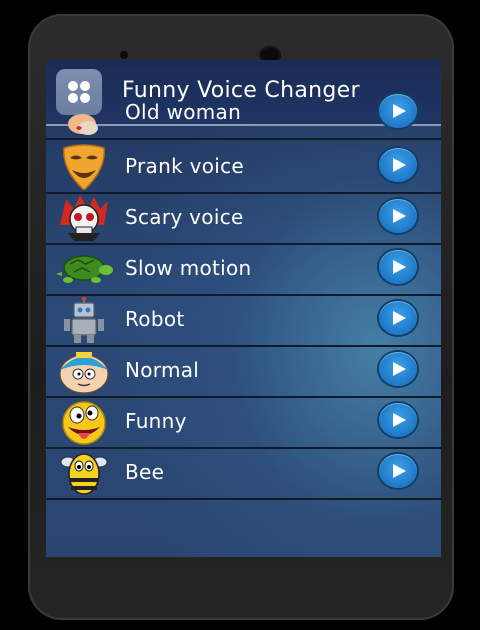 The height and width of the screenshot is (630, 480). What do you see at coordinates (243, 474) in the screenshot?
I see `effect-row-bee: Bee` at bounding box center [243, 474].